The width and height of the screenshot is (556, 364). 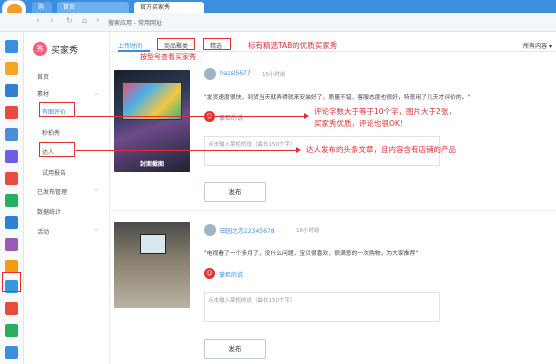 What do you see at coordinates (209, 273) in the screenshot?
I see `shopkeeper-icon: ☺` at bounding box center [209, 273].